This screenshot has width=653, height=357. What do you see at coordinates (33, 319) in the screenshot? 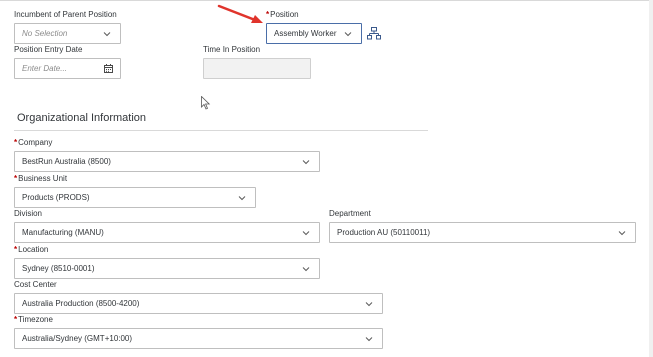
I see `timezone-label: *Timezone` at bounding box center [33, 319].